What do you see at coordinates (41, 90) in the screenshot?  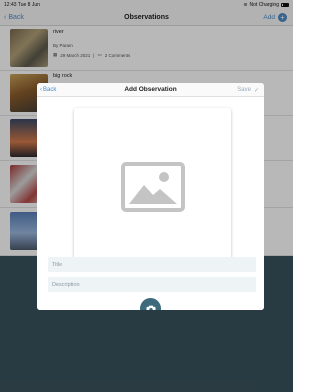 I see `chevron-left-icon: ‹` at bounding box center [41, 90].